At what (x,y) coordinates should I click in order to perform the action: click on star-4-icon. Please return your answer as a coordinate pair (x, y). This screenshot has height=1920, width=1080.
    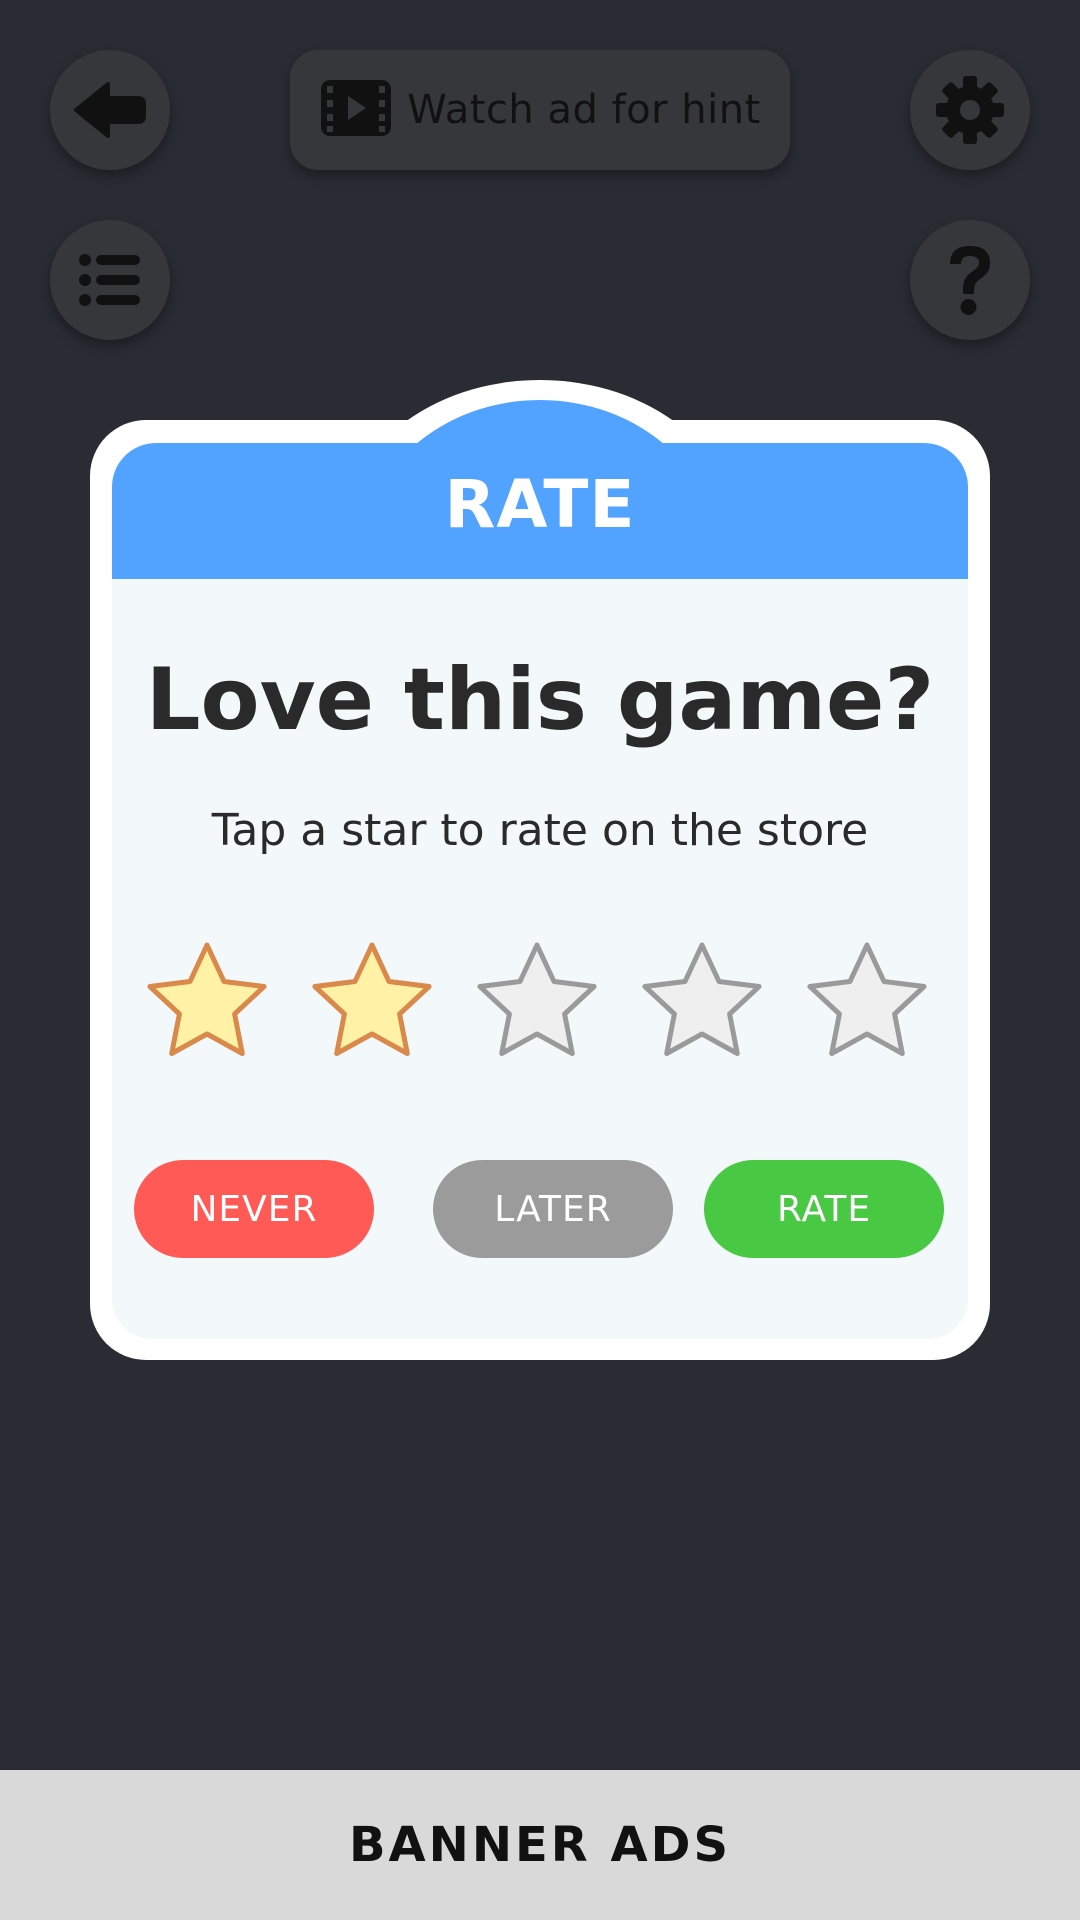
    Looking at the image, I should click on (702, 1000).